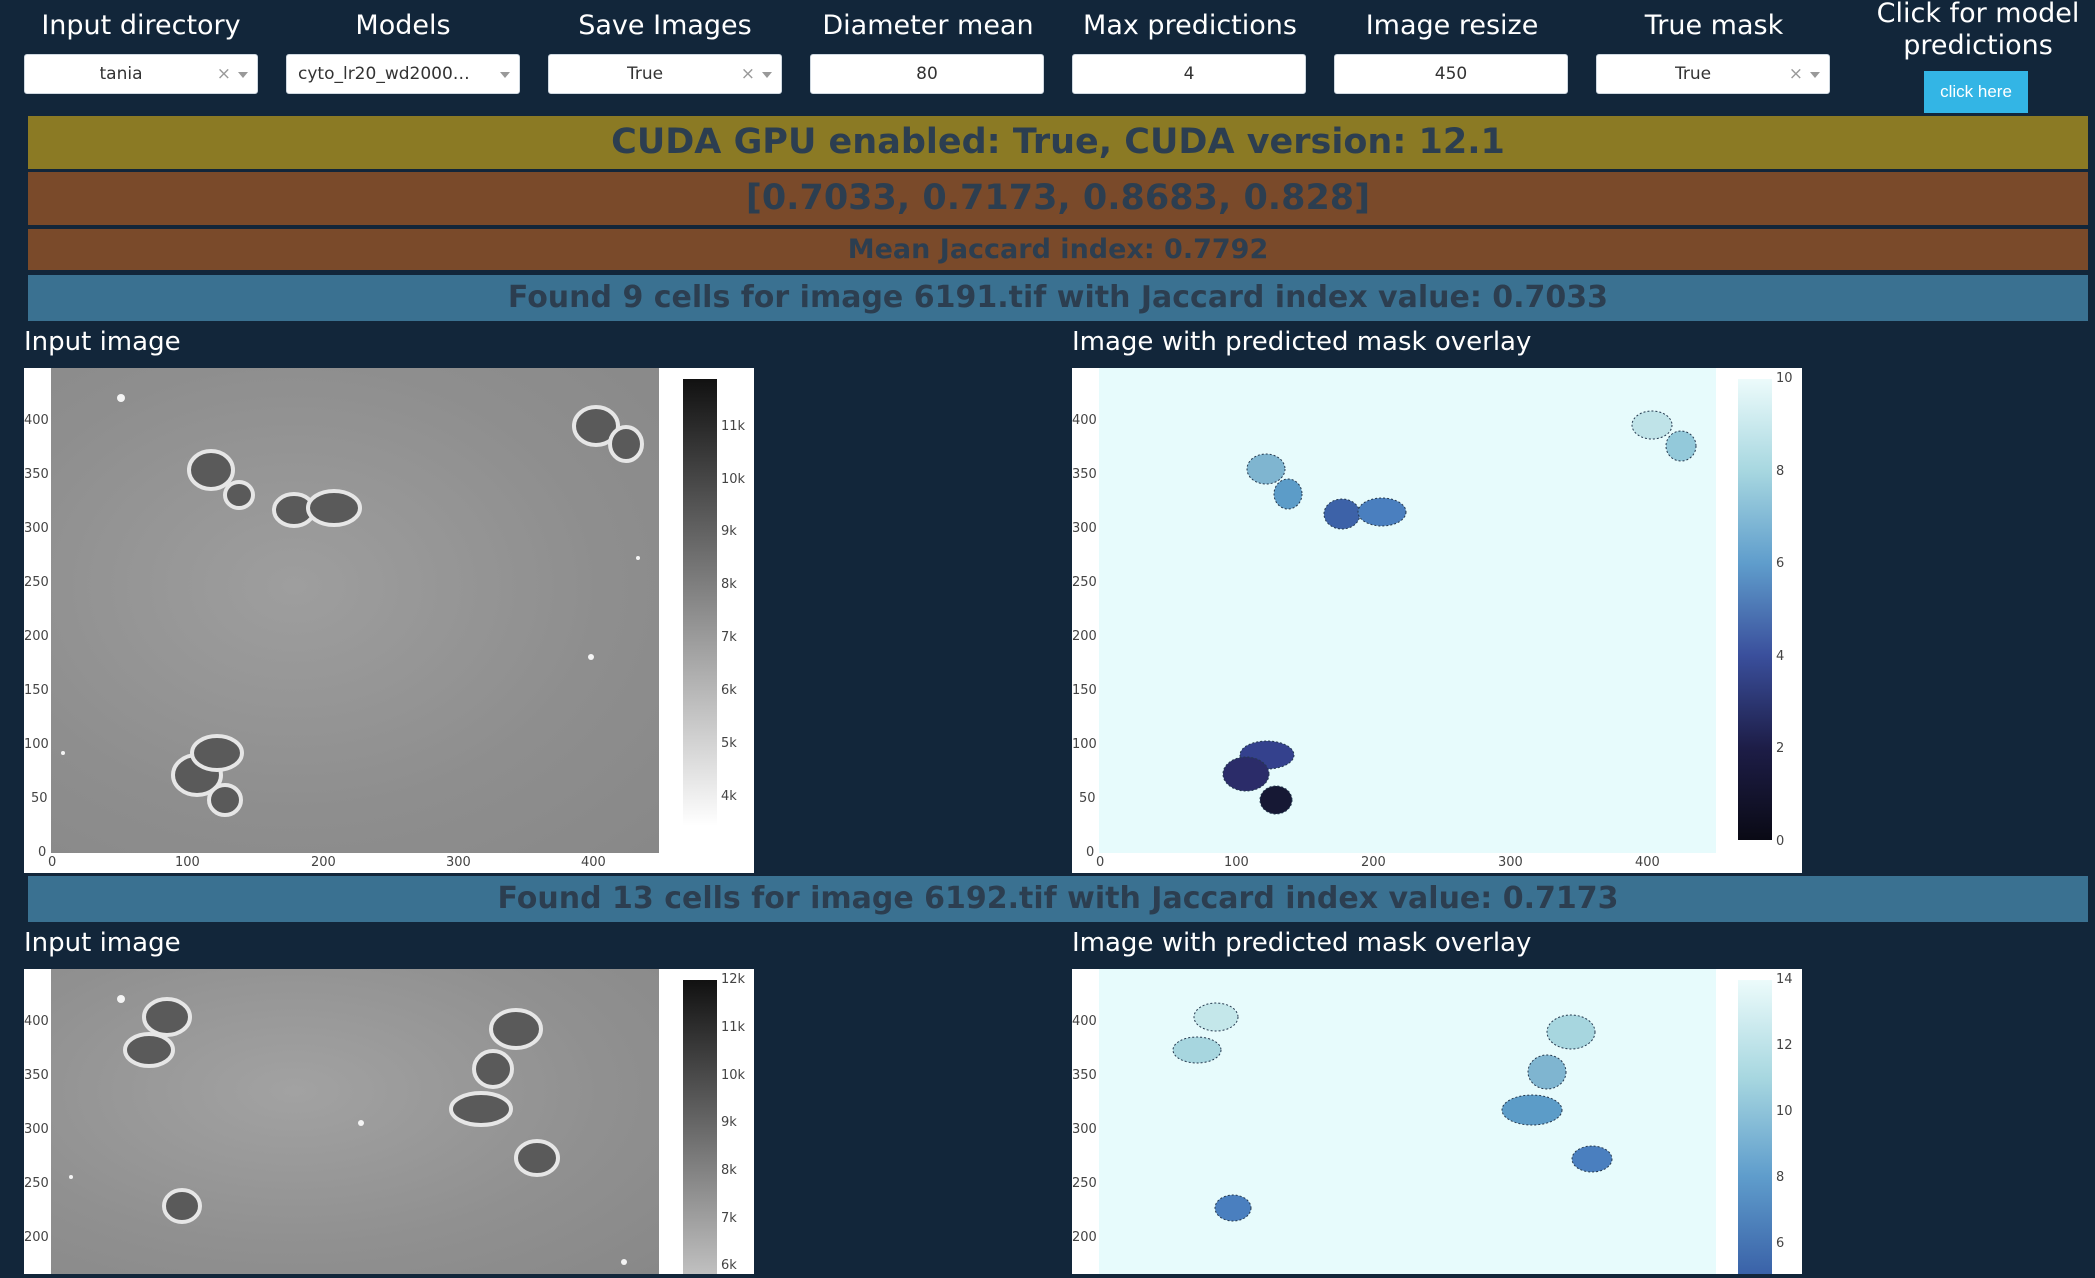 Image resolution: width=2095 pixels, height=1278 pixels. Describe the element at coordinates (645, 74) in the screenshot. I see `save-images-value: True` at that location.